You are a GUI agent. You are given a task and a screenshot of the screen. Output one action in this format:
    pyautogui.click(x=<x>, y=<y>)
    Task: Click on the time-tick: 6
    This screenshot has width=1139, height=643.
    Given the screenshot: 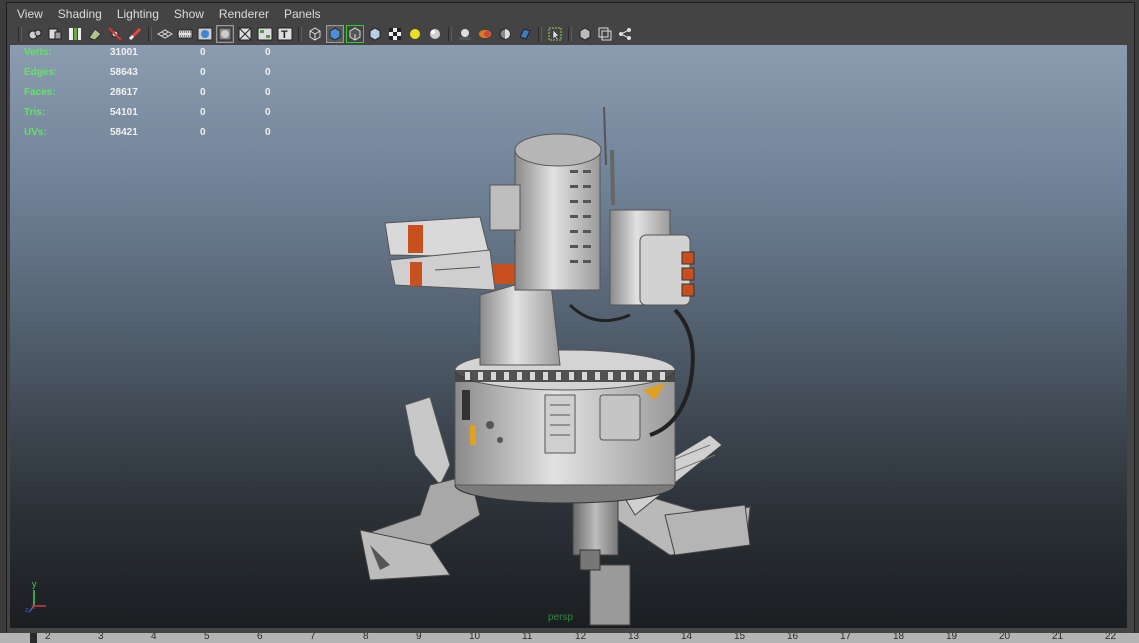 What is the action you would take?
    pyautogui.click(x=260, y=637)
    